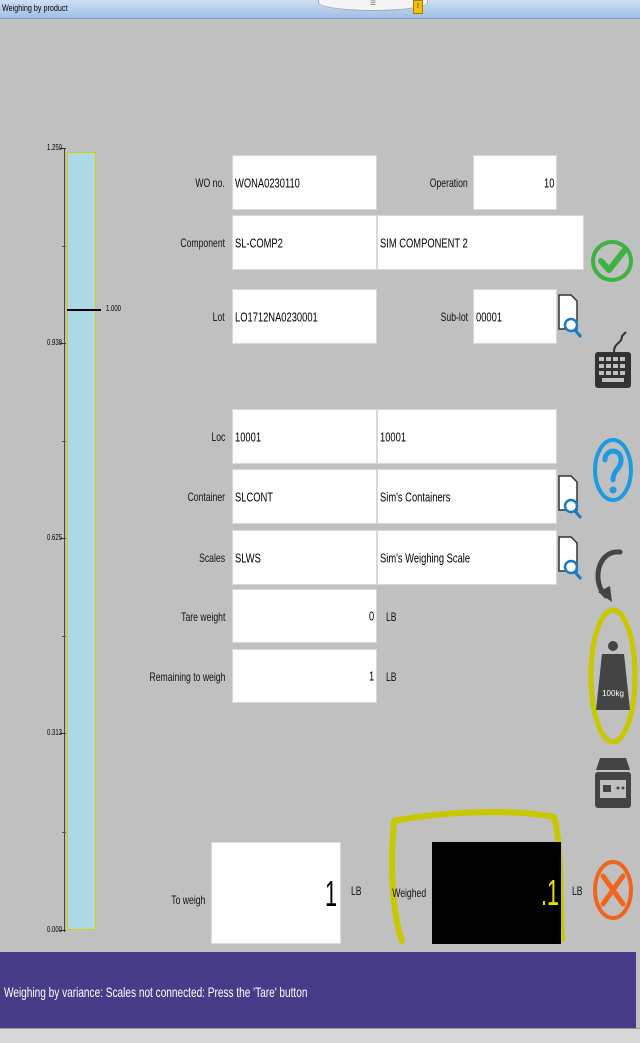 Image resolution: width=640 pixels, height=1043 pixels. I want to click on container-code: SLCONT, so click(254, 496).